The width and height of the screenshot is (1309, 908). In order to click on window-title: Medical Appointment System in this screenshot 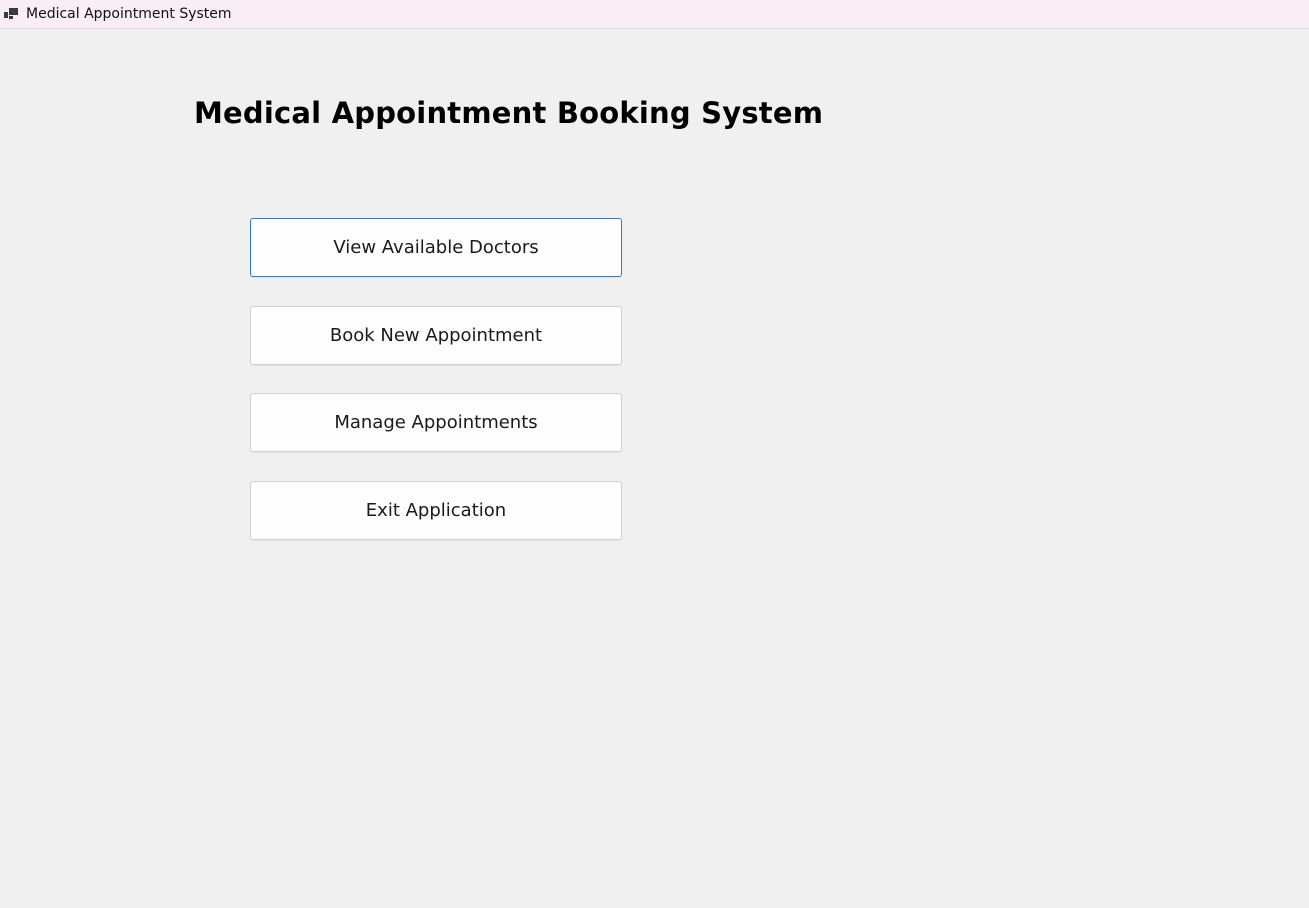, I will do `click(129, 14)`.